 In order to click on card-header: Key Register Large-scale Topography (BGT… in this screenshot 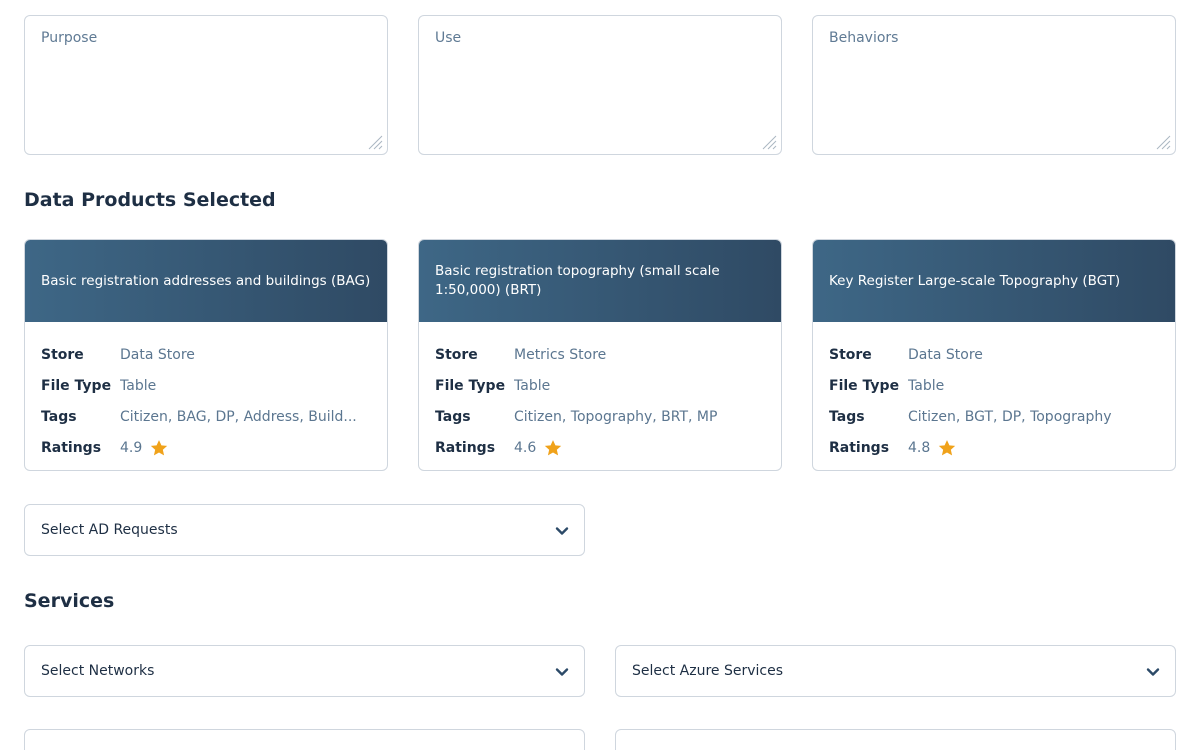, I will do `click(994, 281)`.